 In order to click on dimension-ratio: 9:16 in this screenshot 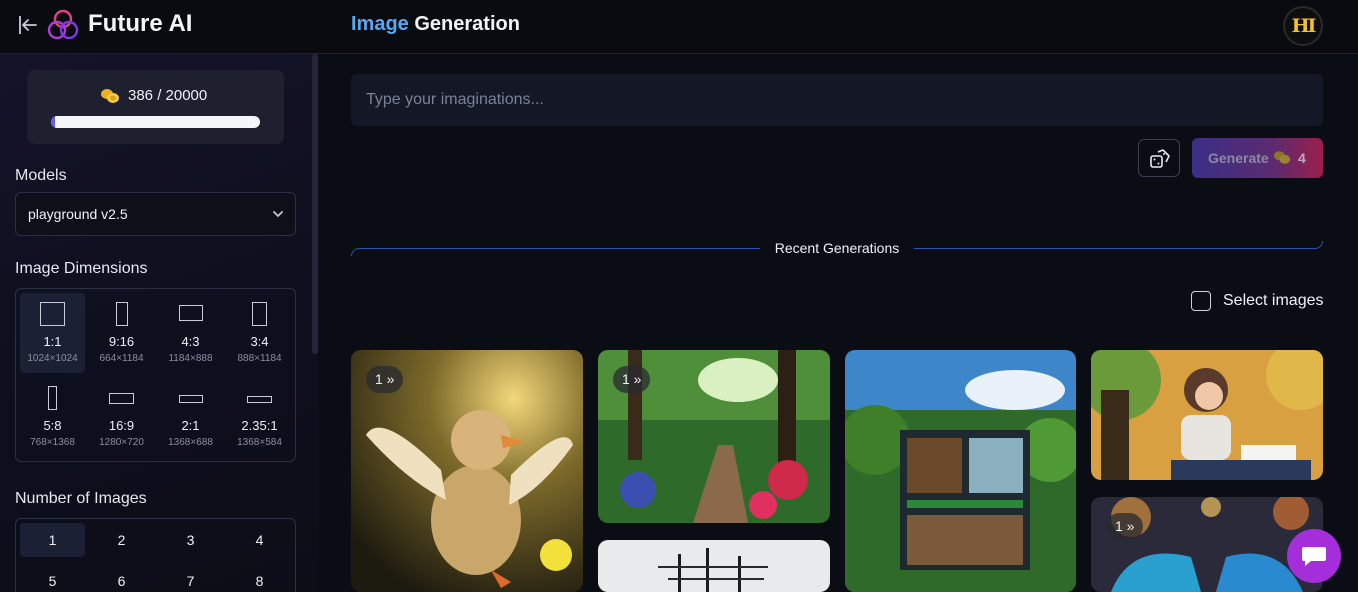, I will do `click(121, 341)`.